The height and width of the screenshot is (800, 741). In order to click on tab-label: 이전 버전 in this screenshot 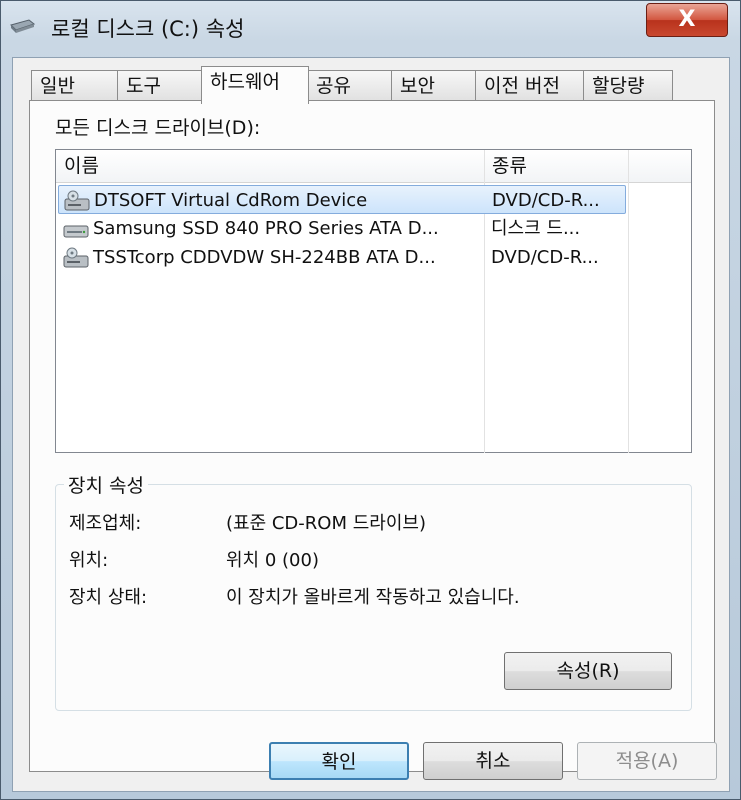, I will do `click(522, 86)`.